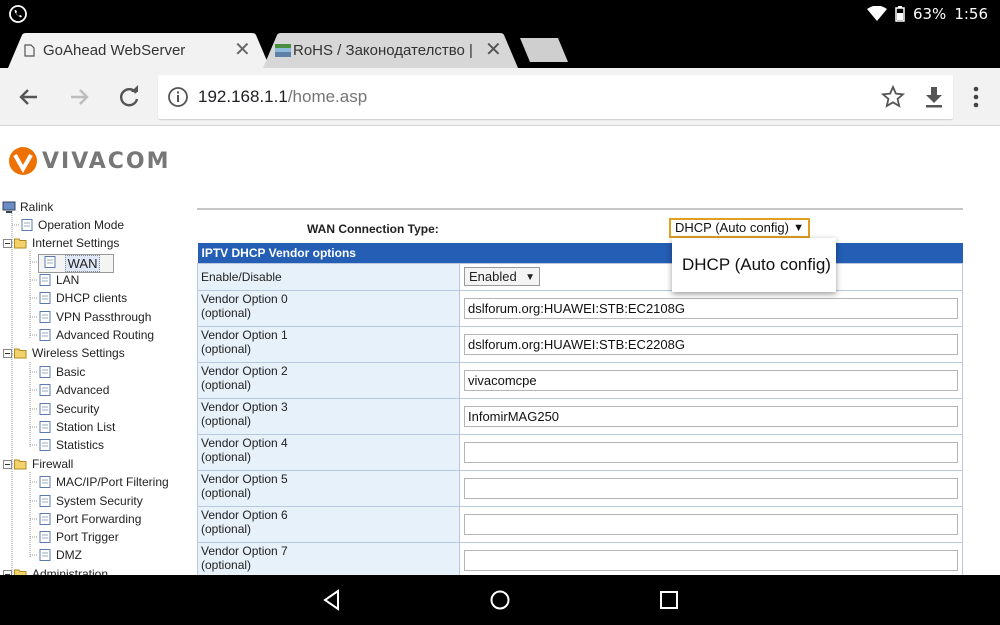 Image resolution: width=1000 pixels, height=625 pixels. Describe the element at coordinates (390, 50) in the screenshot. I see `tab-rohs: RoHS / Законодателство | Fa ✕` at that location.